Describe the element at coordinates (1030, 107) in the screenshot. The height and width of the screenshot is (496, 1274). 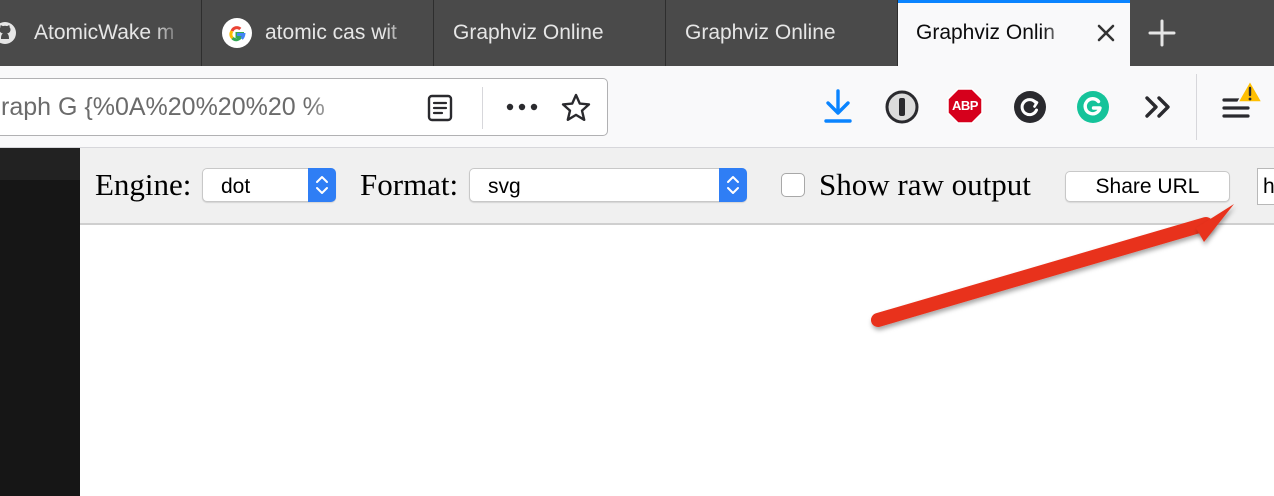
I see `refresh-extension-icon` at that location.